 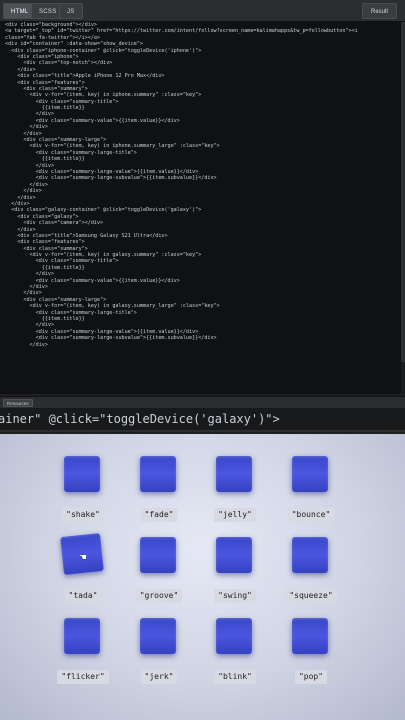 I want to click on tab-js: JS, so click(x=71, y=11).